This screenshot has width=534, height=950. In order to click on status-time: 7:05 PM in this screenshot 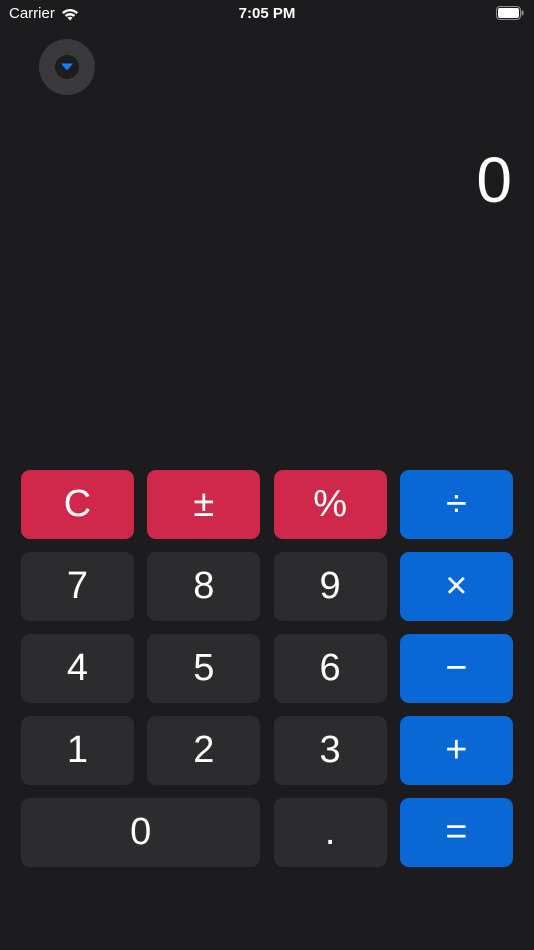, I will do `click(267, 13)`.